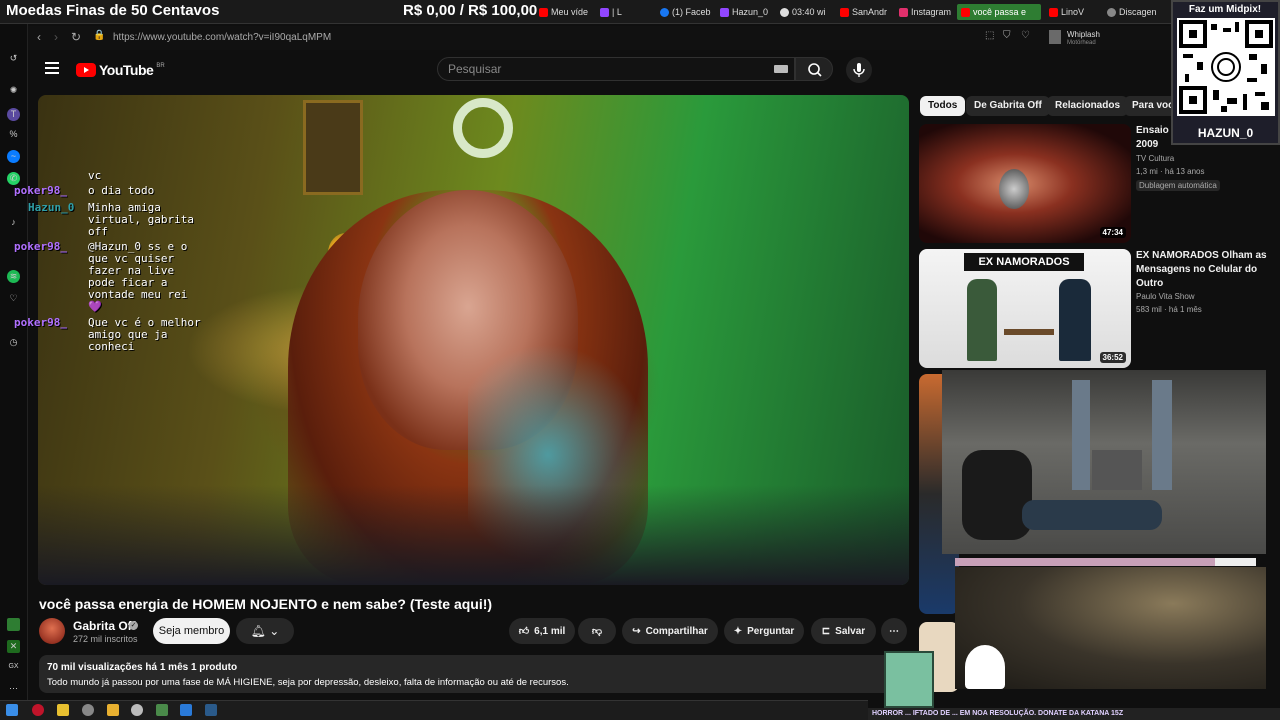  What do you see at coordinates (1178, 185) in the screenshot?
I see `auto-dub-badge: Dublagem automática` at bounding box center [1178, 185].